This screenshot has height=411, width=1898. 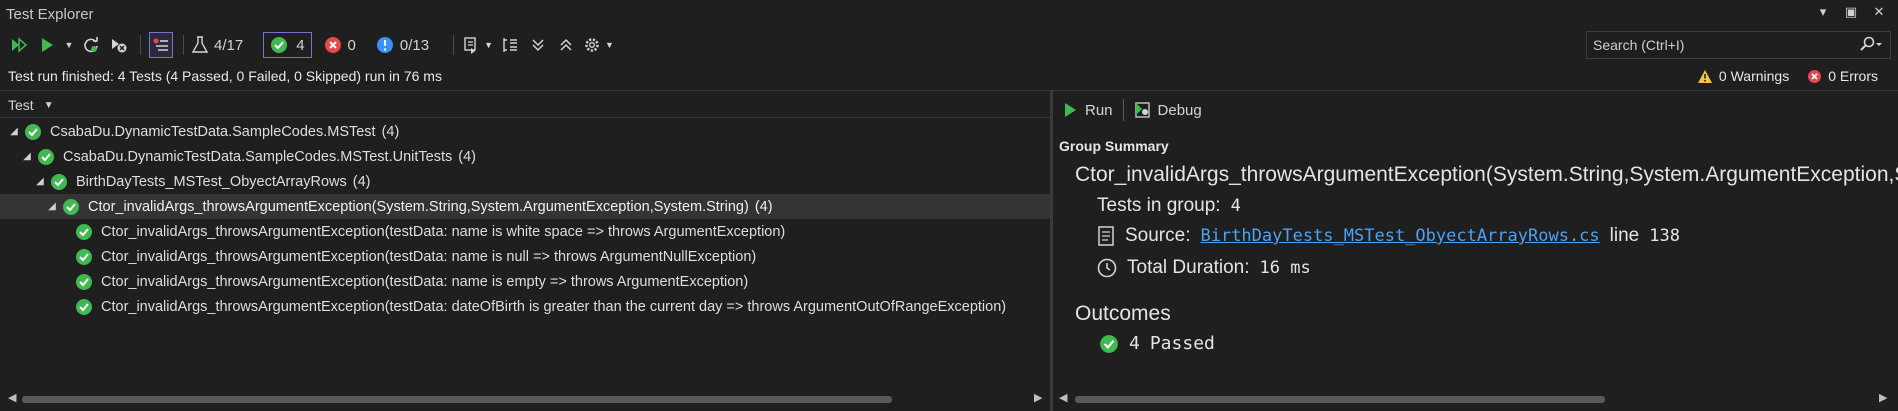 I want to click on run-all-icon, so click(x=20, y=45).